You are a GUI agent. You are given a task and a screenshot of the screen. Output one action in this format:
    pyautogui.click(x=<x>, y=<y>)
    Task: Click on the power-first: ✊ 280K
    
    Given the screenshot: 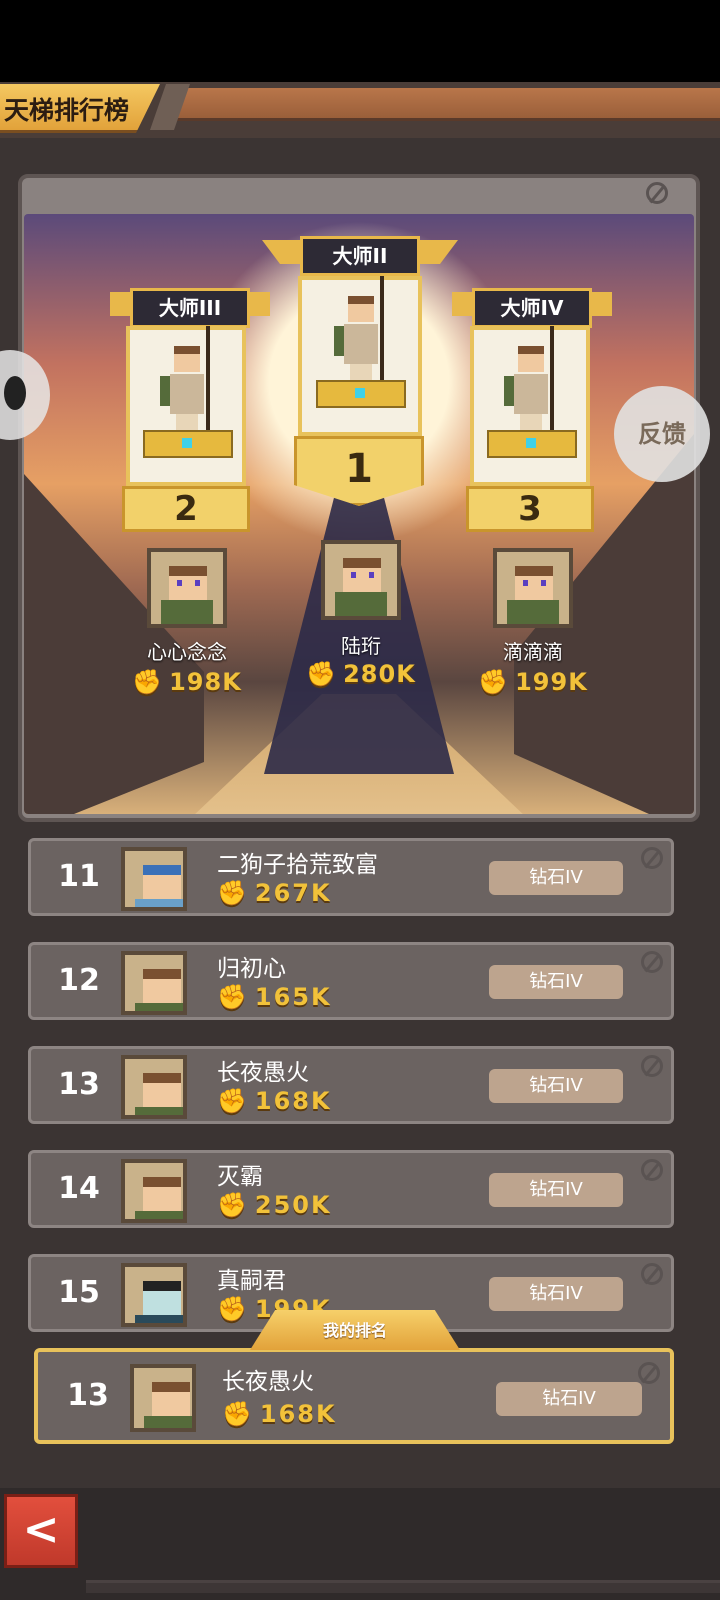 What is the action you would take?
    pyautogui.click(x=361, y=674)
    